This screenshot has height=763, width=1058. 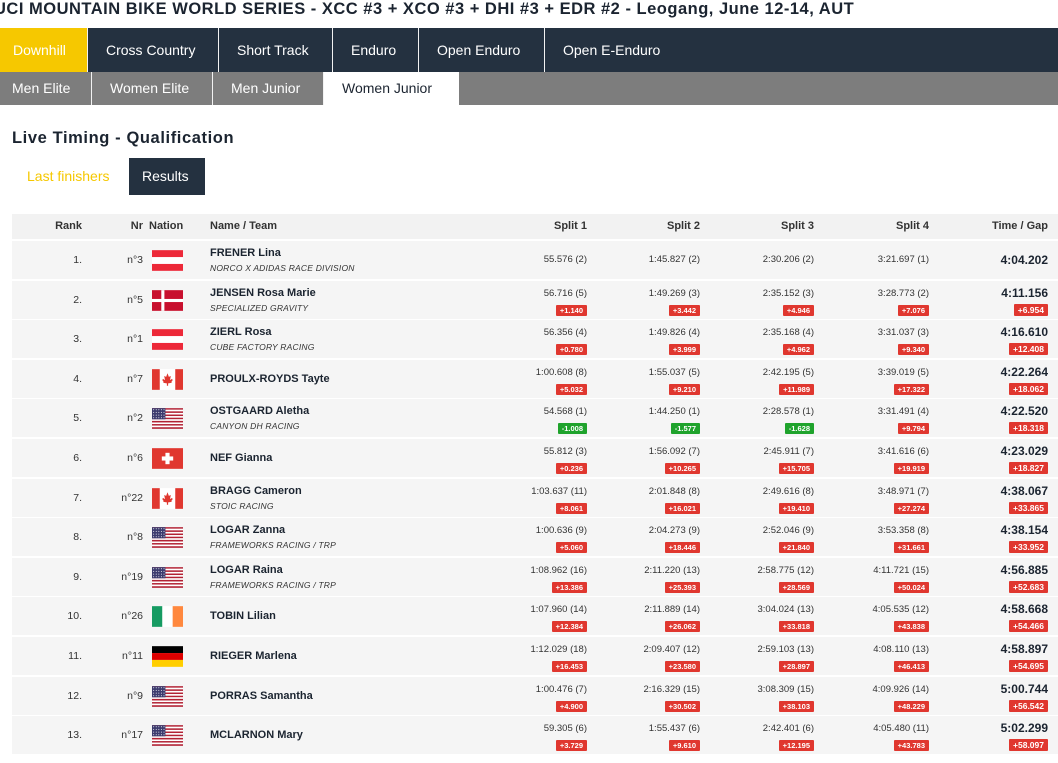 I want to click on rank: 2., so click(x=77, y=299).